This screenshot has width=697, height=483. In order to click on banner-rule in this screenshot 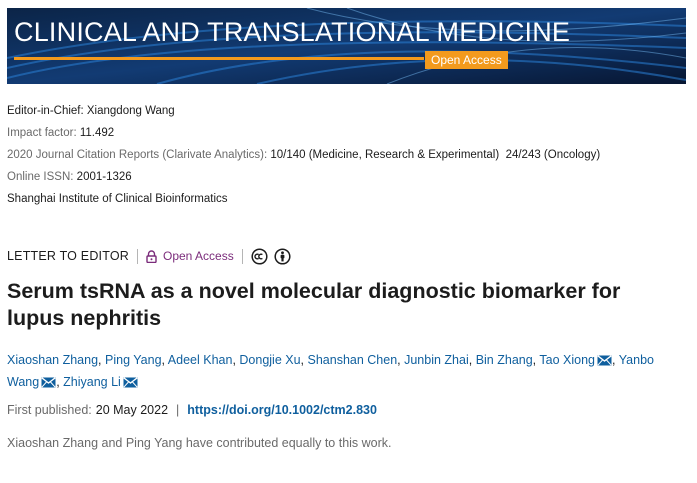, I will do `click(219, 58)`.